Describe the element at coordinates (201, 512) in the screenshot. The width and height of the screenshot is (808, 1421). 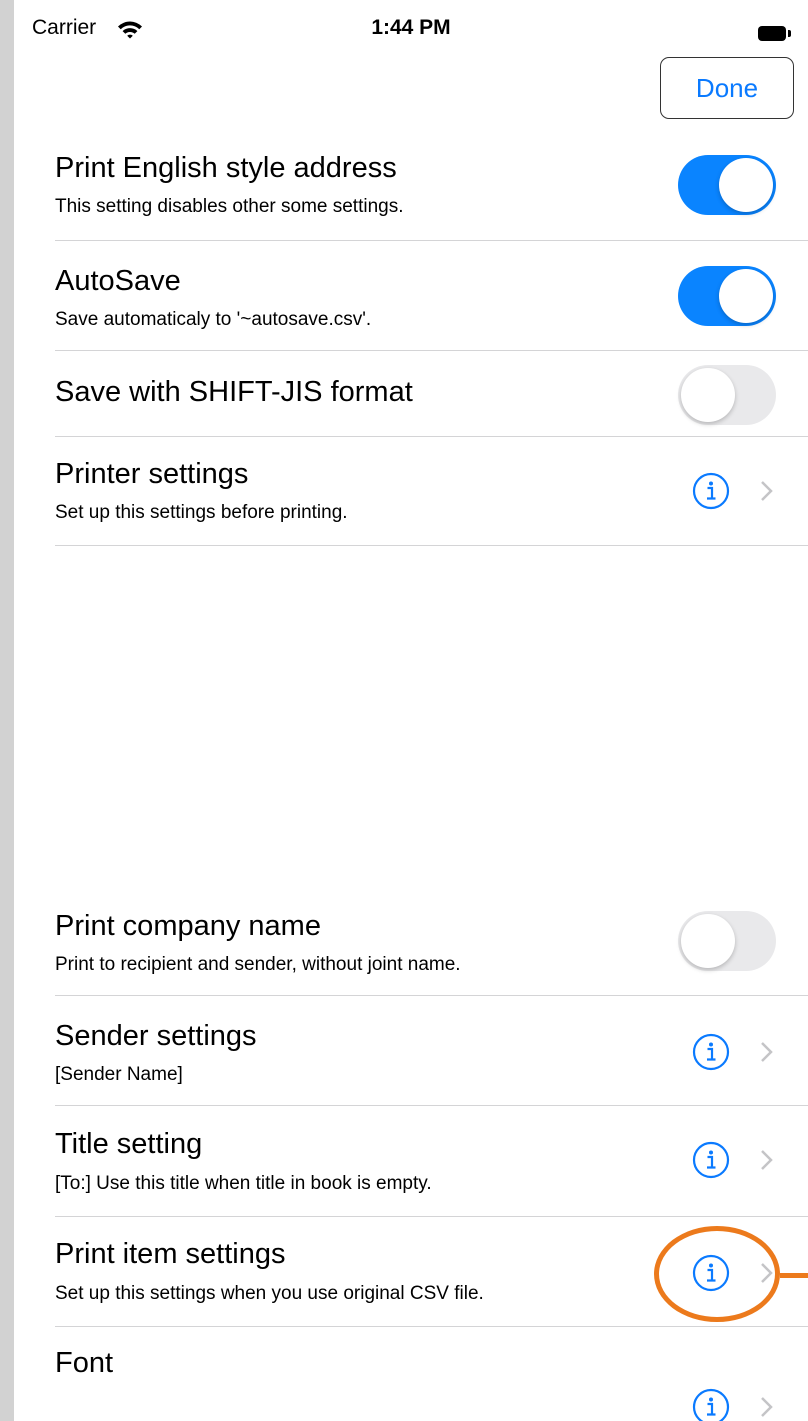
I see `setting-subtitle: Set up this settings before printing.` at that location.